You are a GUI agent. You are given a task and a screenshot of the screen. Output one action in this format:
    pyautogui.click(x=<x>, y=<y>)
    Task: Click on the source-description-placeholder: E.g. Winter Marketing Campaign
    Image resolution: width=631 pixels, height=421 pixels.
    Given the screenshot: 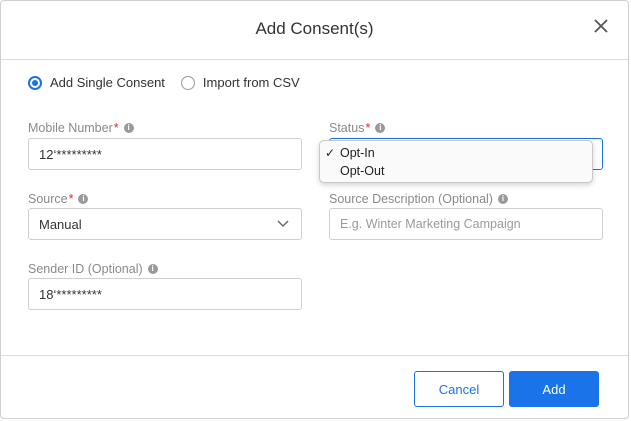 What is the action you would take?
    pyautogui.click(x=430, y=224)
    